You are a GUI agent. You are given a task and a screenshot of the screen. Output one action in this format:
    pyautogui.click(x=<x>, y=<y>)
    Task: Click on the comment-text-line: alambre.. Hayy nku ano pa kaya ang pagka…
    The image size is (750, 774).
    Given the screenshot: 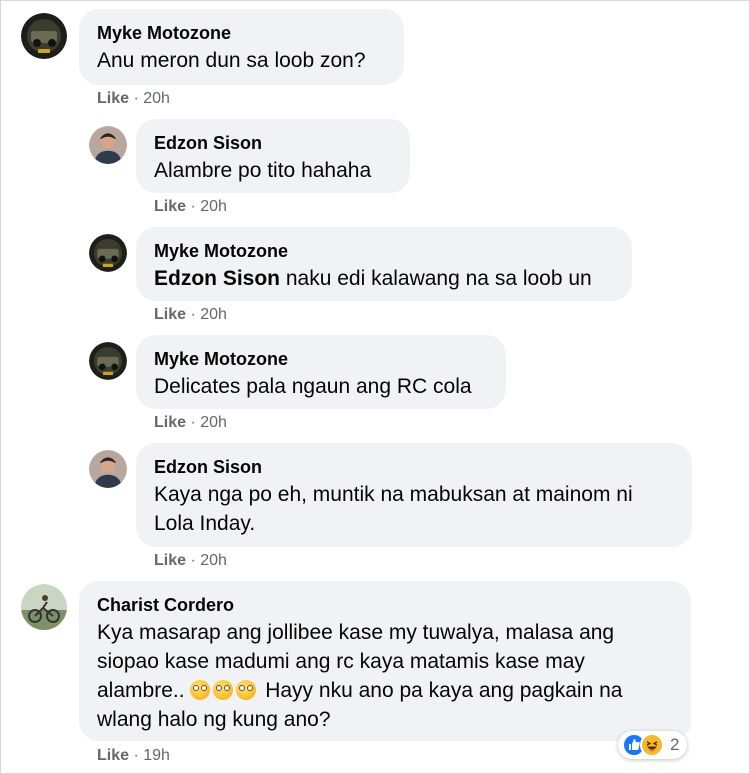 What is the action you would take?
    pyautogui.click(x=360, y=690)
    